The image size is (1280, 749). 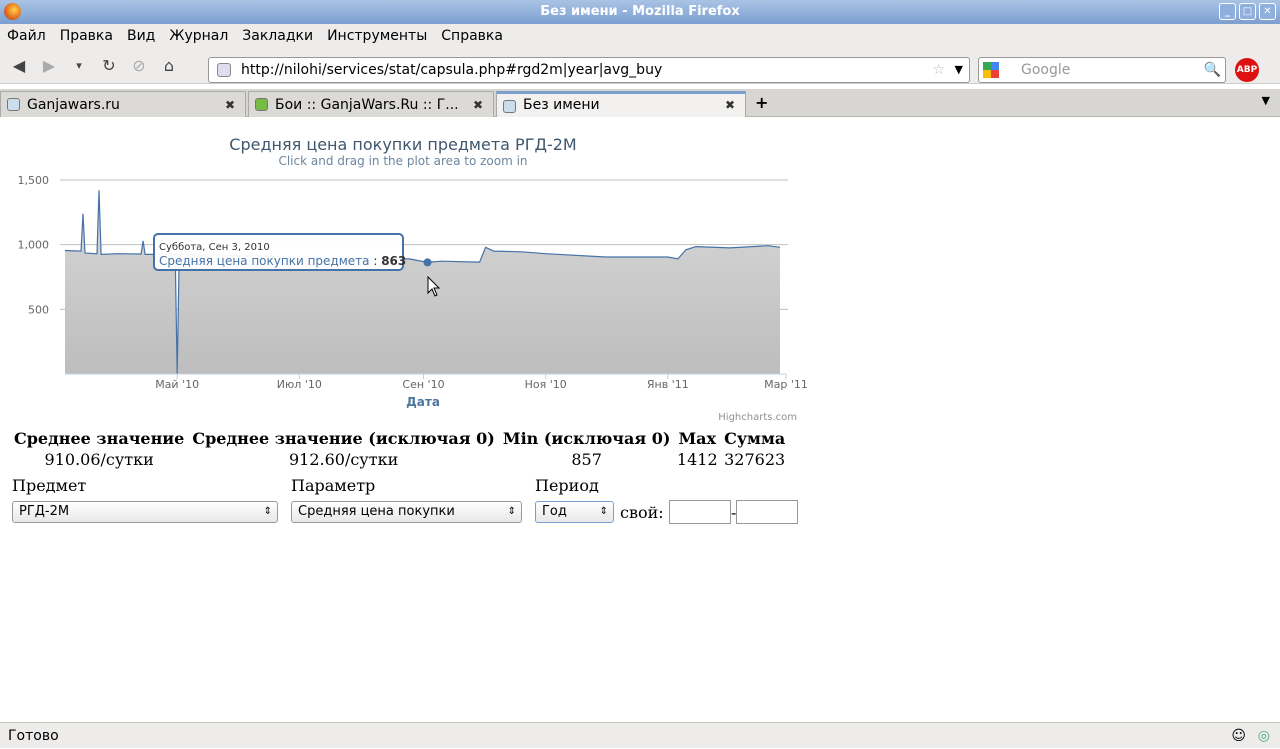 What do you see at coordinates (1227, 11) in the screenshot?
I see `minimize-button: _` at bounding box center [1227, 11].